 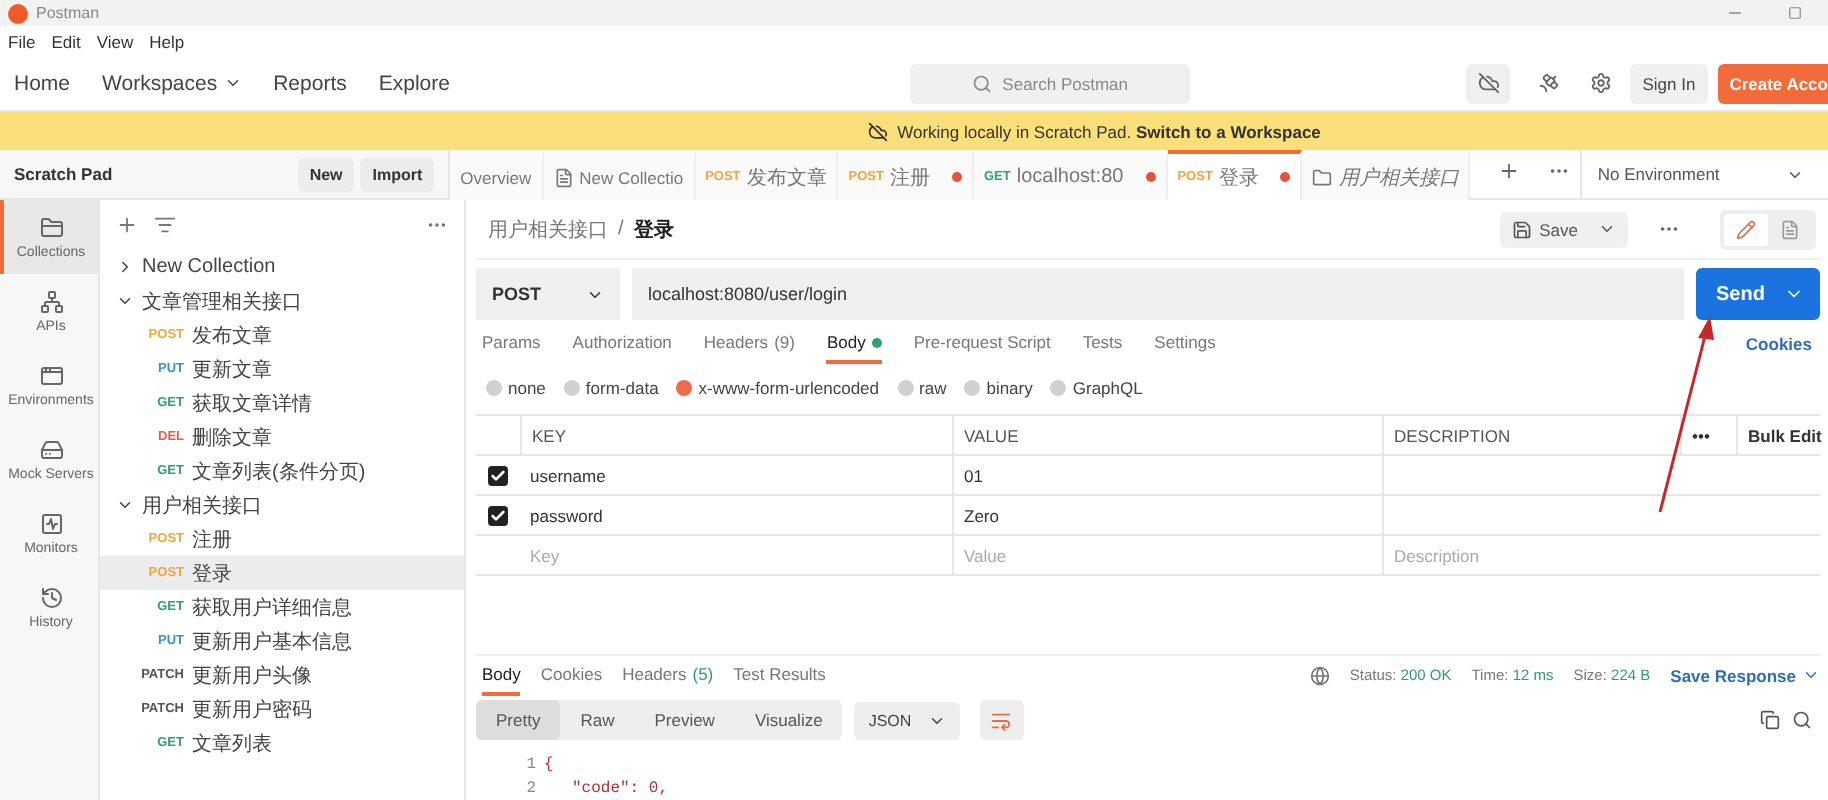 What do you see at coordinates (51, 597) in the screenshot?
I see `history-icon` at bounding box center [51, 597].